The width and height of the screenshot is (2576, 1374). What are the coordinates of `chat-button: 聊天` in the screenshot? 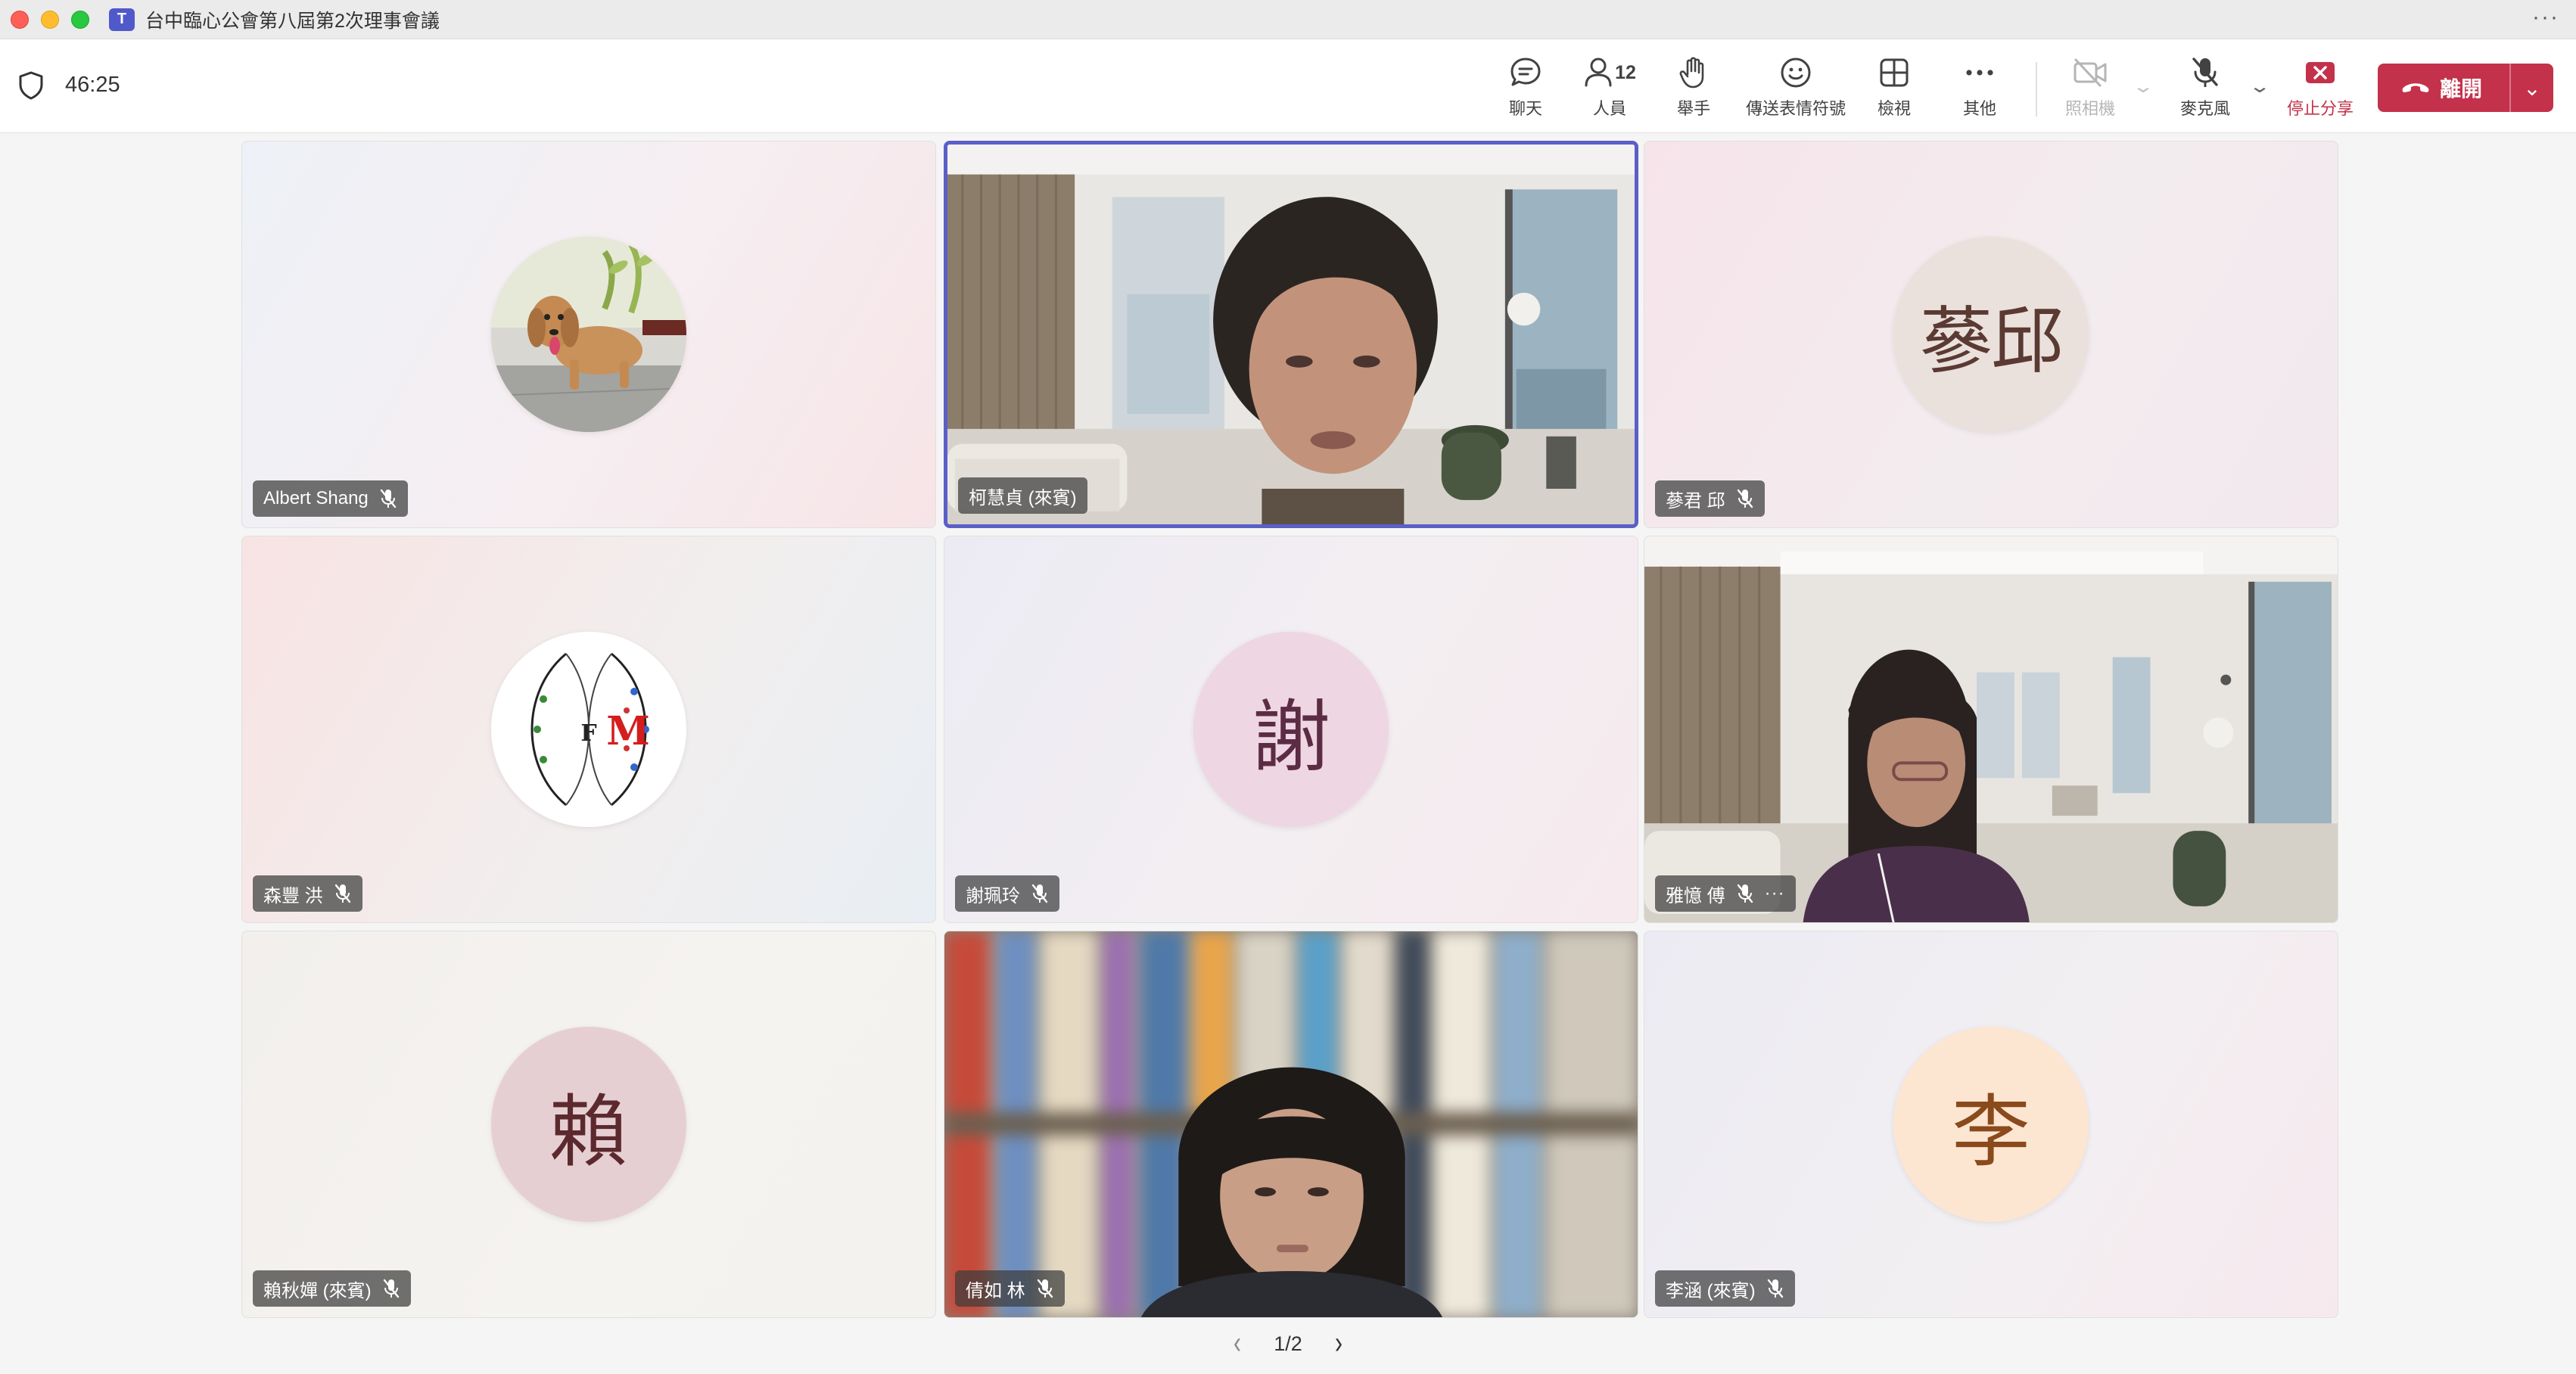 It's located at (1526, 88).